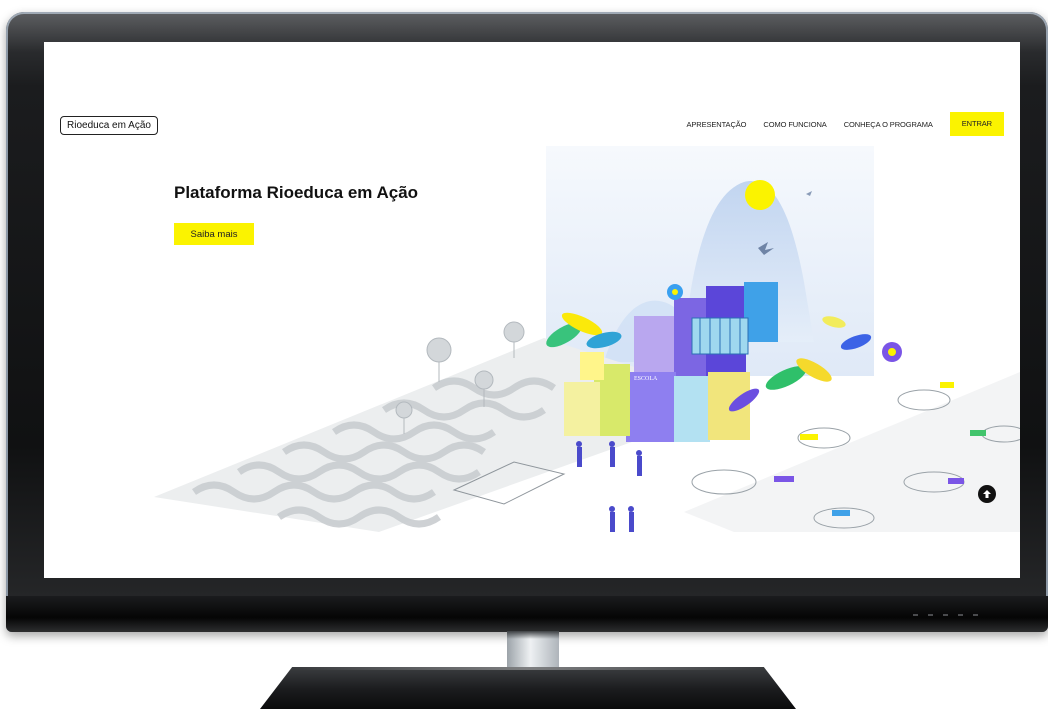 This screenshot has height=709, width=1048. I want to click on nav-apresentacao: APRESENTAÇÃO, so click(716, 124).